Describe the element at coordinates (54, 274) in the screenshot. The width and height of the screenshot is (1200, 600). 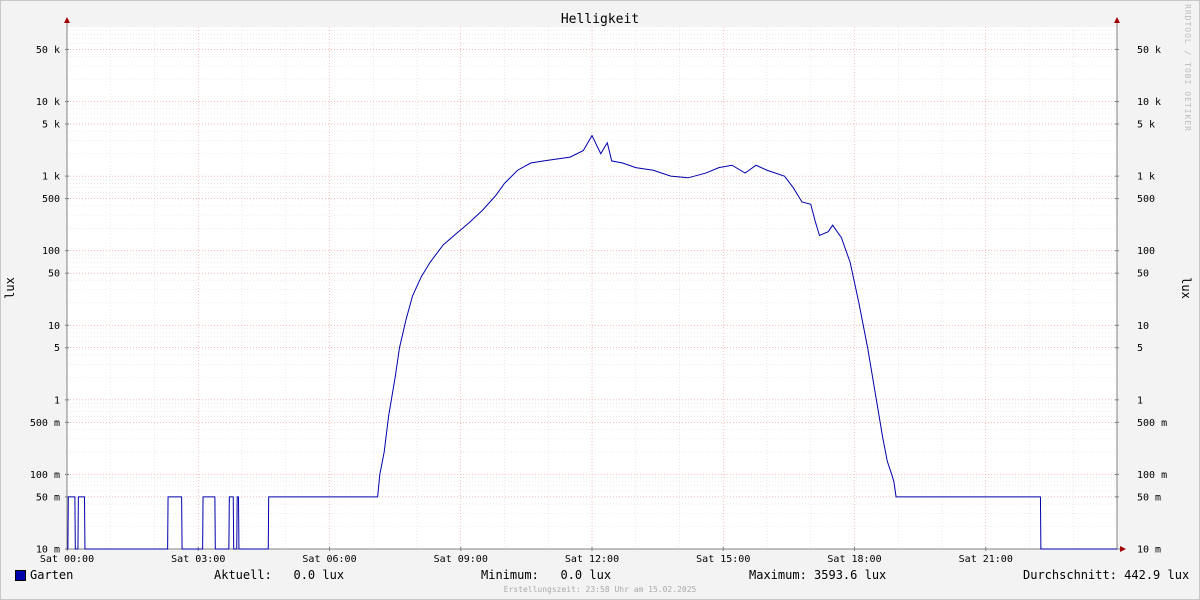
I see `y-tick-label-left: 50` at that location.